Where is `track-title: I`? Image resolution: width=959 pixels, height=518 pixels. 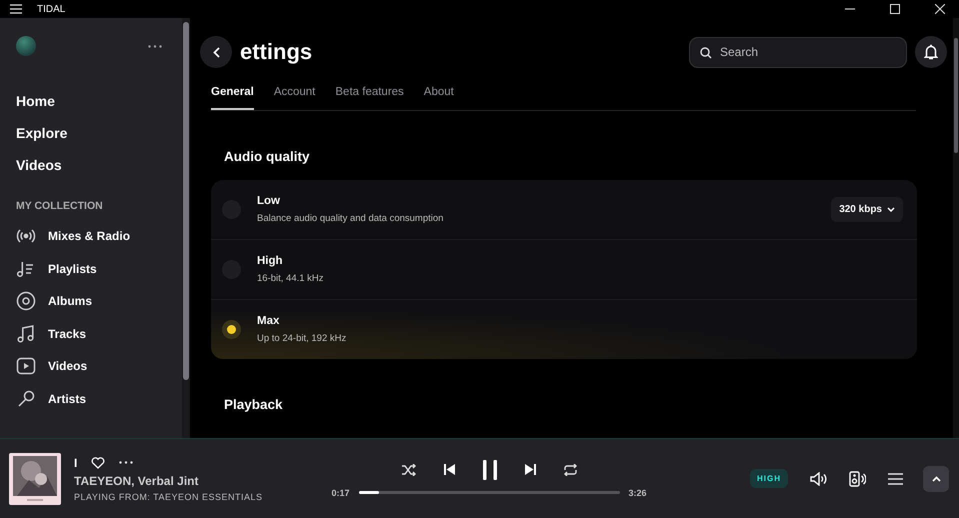
track-title: I is located at coordinates (76, 463).